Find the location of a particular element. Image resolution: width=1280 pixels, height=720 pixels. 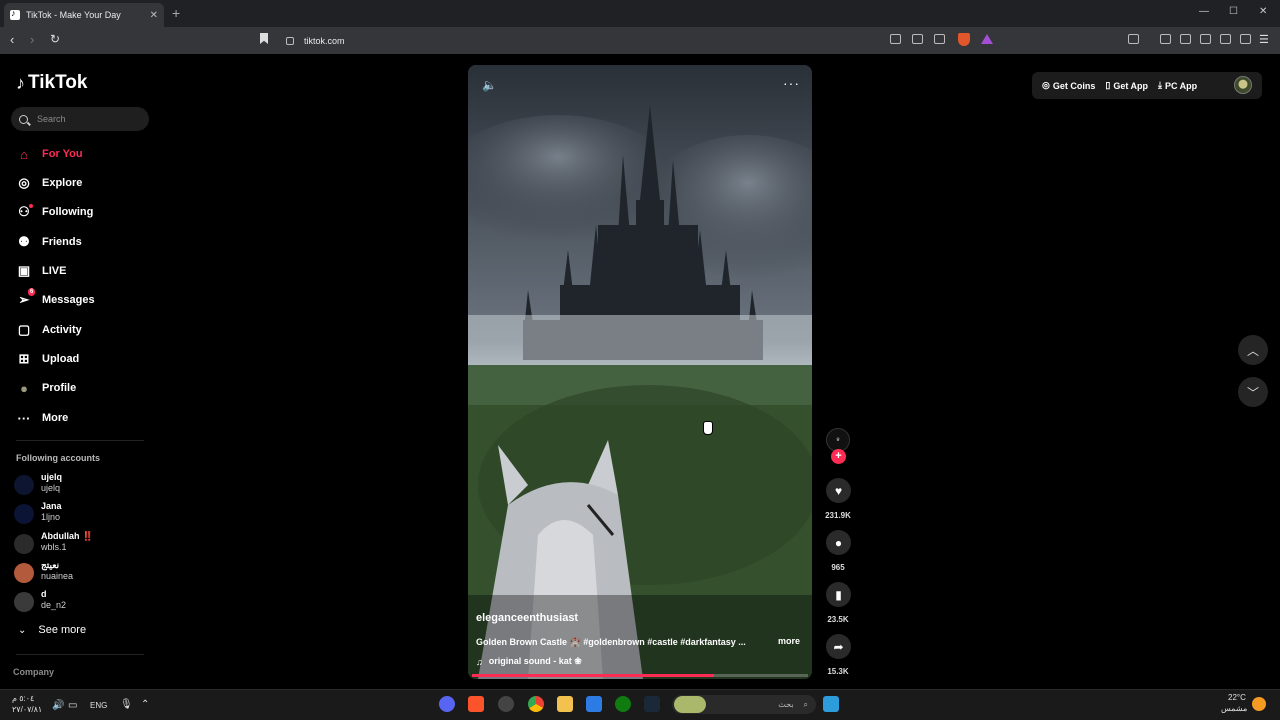

tiktok-logo: ♪ TikTok is located at coordinates (51, 83).